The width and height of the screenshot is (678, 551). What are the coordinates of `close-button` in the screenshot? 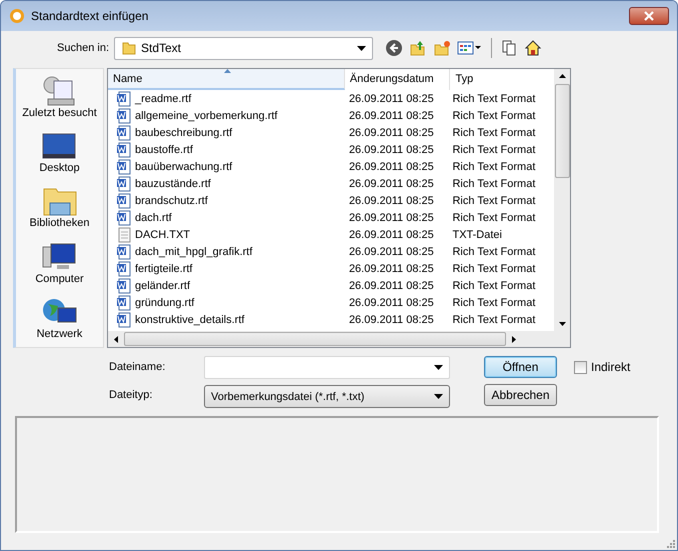 It's located at (649, 16).